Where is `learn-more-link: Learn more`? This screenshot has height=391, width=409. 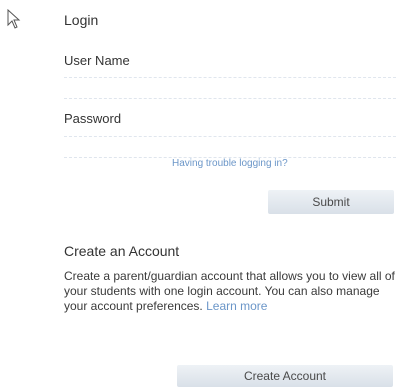 learn-more-link: Learn more is located at coordinates (236, 306).